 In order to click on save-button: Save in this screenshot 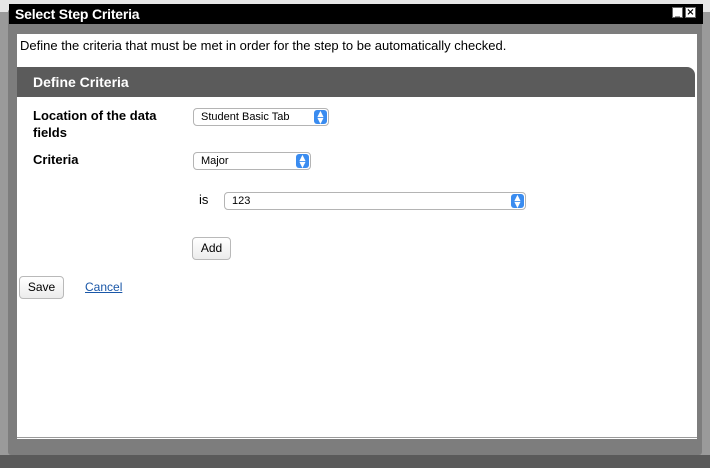, I will do `click(41, 287)`.